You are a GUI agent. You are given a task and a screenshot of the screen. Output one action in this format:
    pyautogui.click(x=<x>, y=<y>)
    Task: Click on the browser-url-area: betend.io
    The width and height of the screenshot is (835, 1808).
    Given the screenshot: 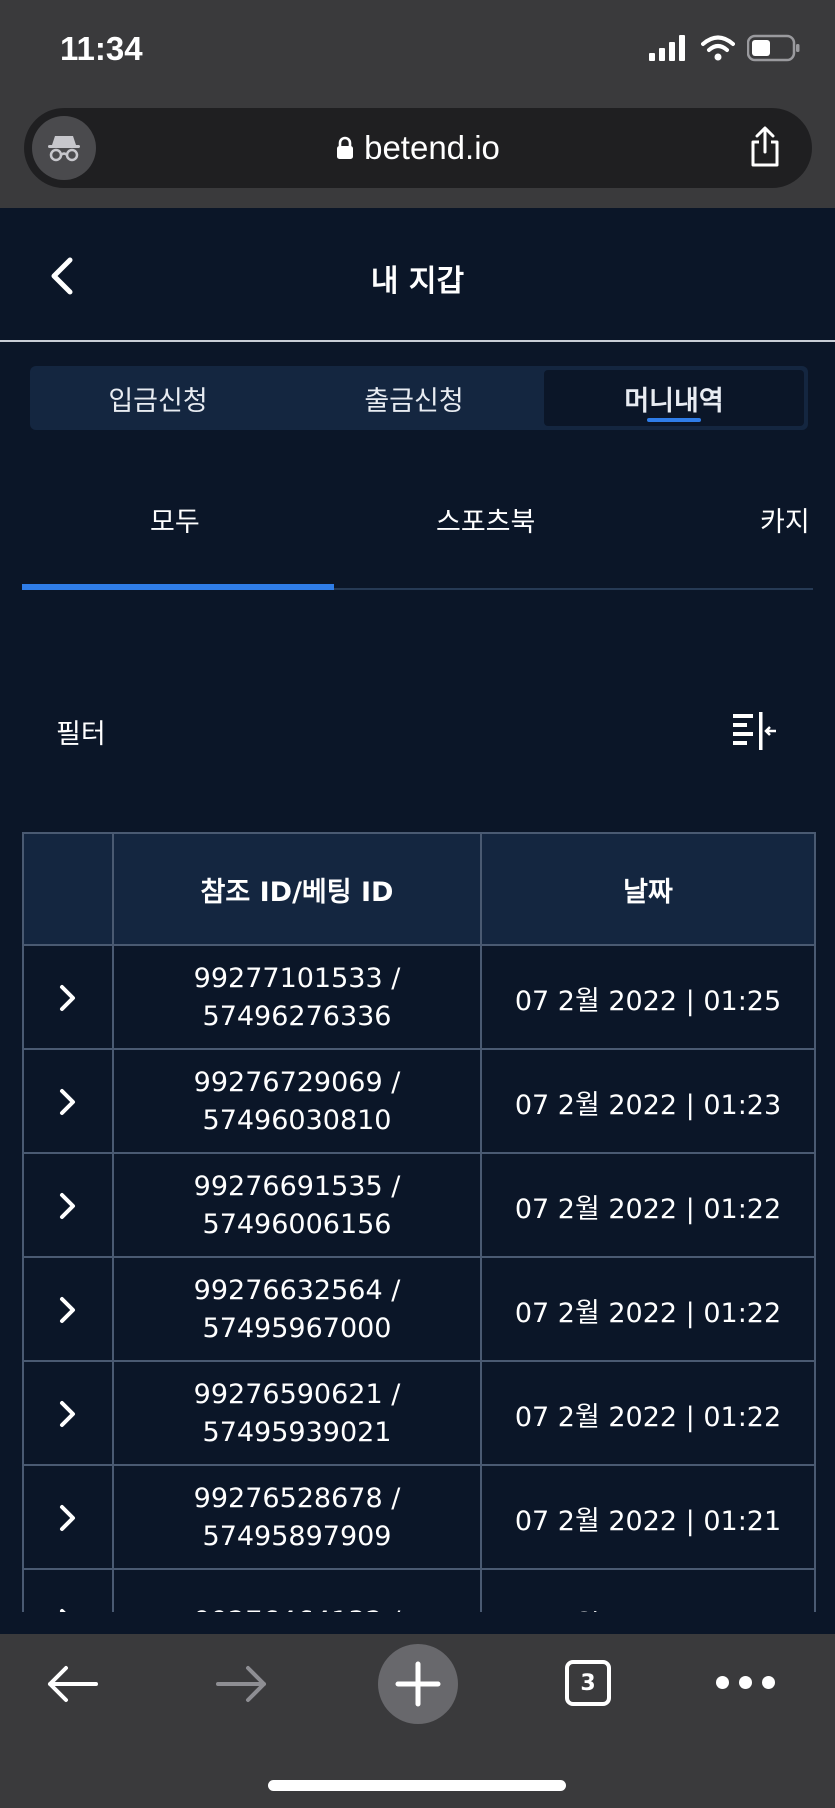 What is the action you would take?
    pyautogui.click(x=417, y=156)
    